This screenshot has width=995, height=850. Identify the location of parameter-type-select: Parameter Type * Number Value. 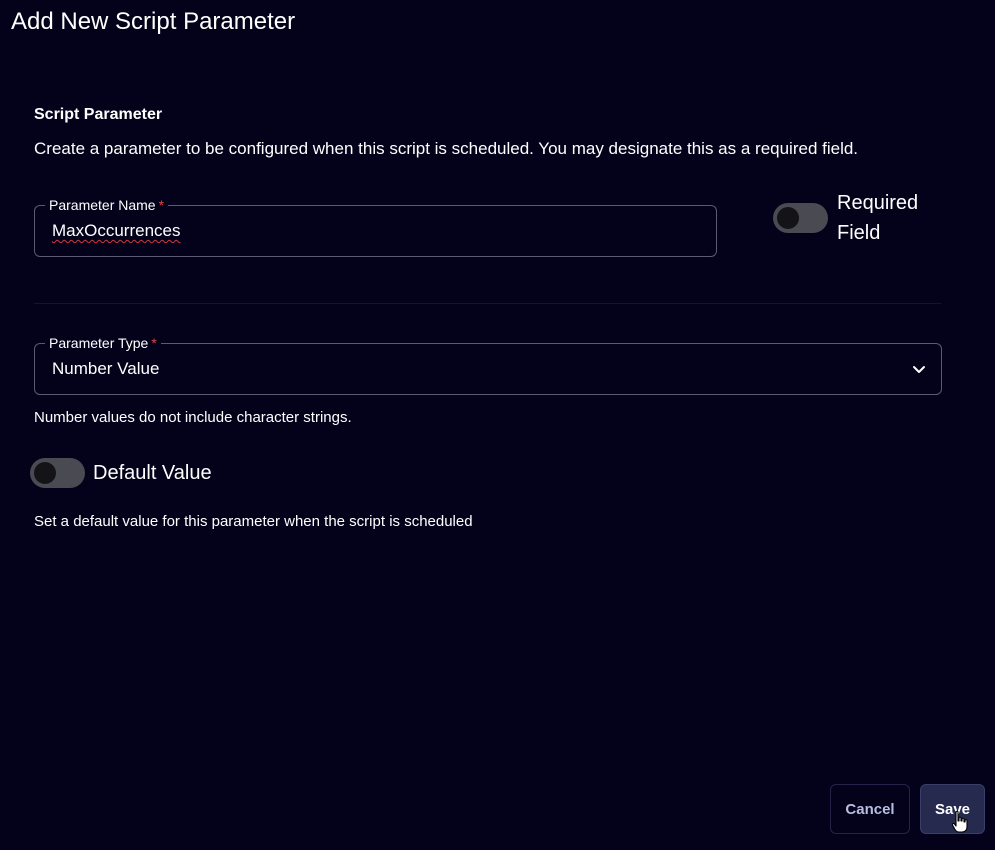
(488, 364).